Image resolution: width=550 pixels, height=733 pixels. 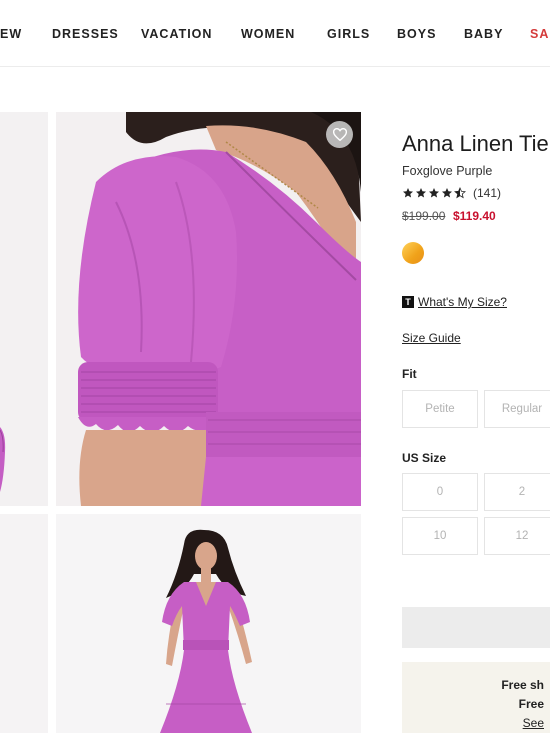 I want to click on review-count: (141), so click(x=487, y=193).